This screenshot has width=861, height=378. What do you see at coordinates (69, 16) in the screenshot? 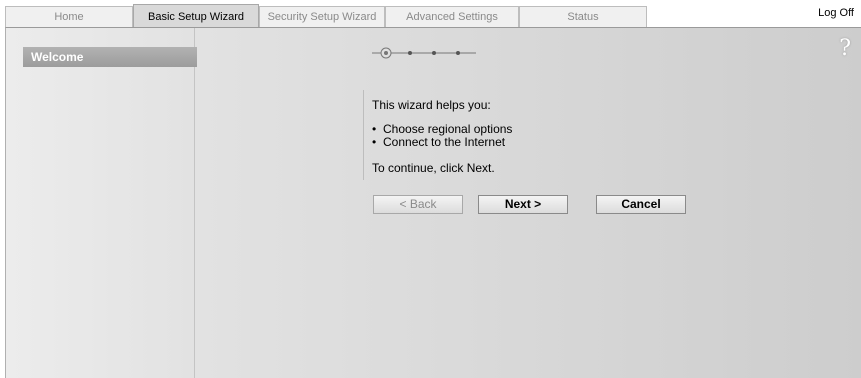
I see `tab-home: Home` at bounding box center [69, 16].